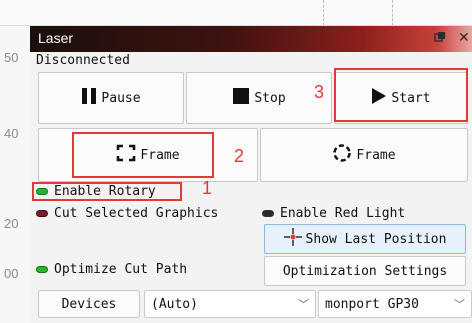 The image size is (472, 323). I want to click on devices-button: Devices, so click(89, 304).